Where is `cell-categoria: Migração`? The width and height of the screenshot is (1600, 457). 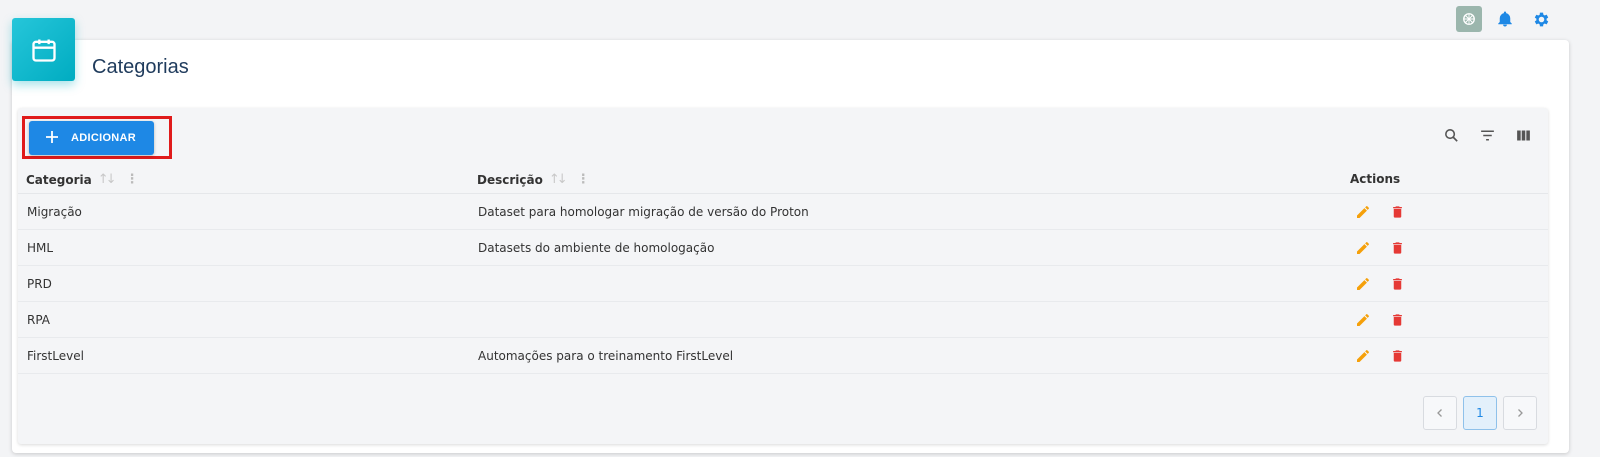 cell-categoria: Migração is located at coordinates (54, 212).